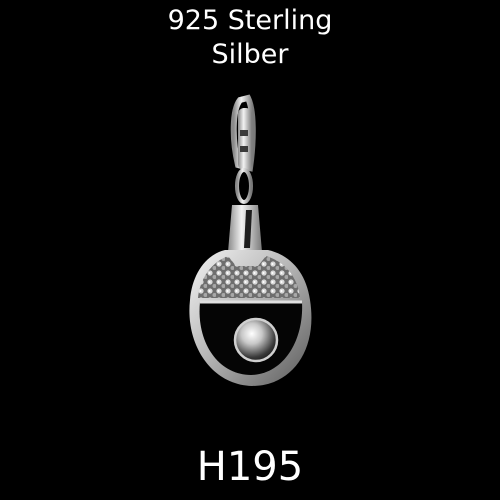 The width and height of the screenshot is (500, 500). I want to click on jump-ring, so click(244, 186).